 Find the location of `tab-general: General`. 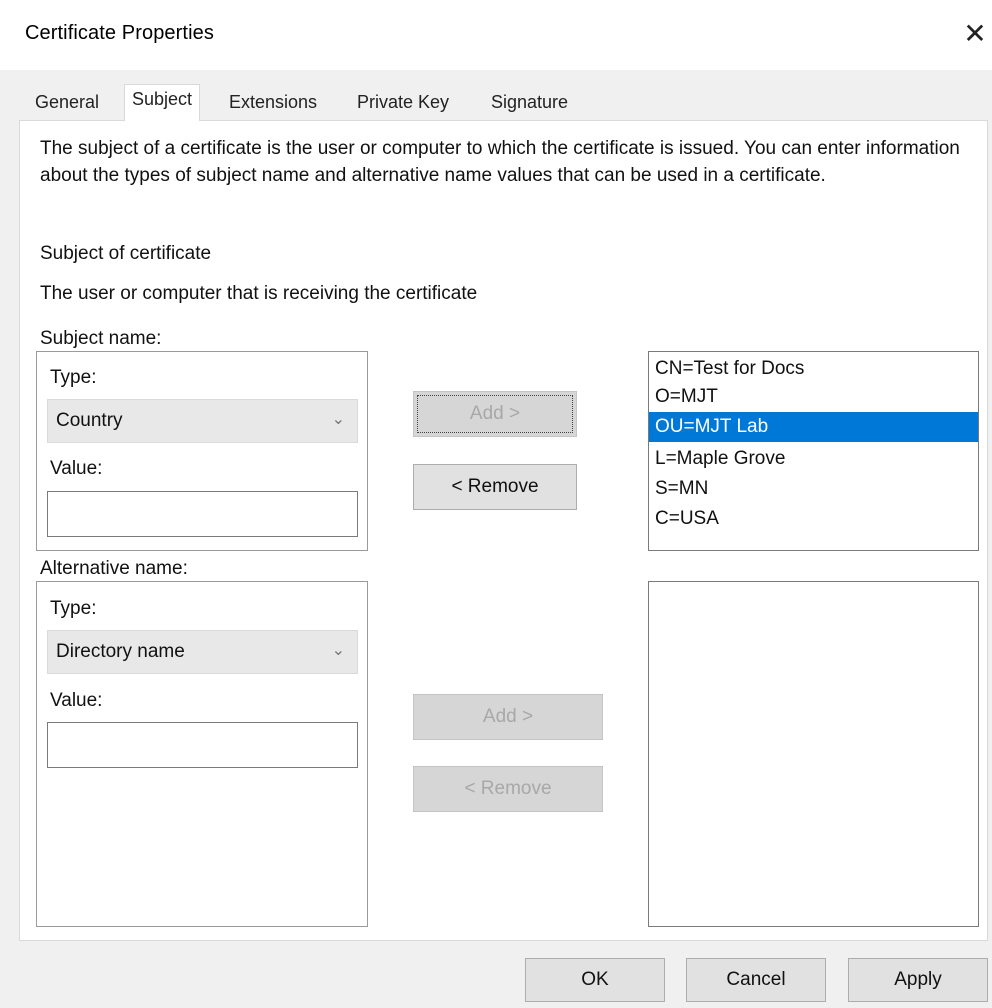

tab-general: General is located at coordinates (67, 106).